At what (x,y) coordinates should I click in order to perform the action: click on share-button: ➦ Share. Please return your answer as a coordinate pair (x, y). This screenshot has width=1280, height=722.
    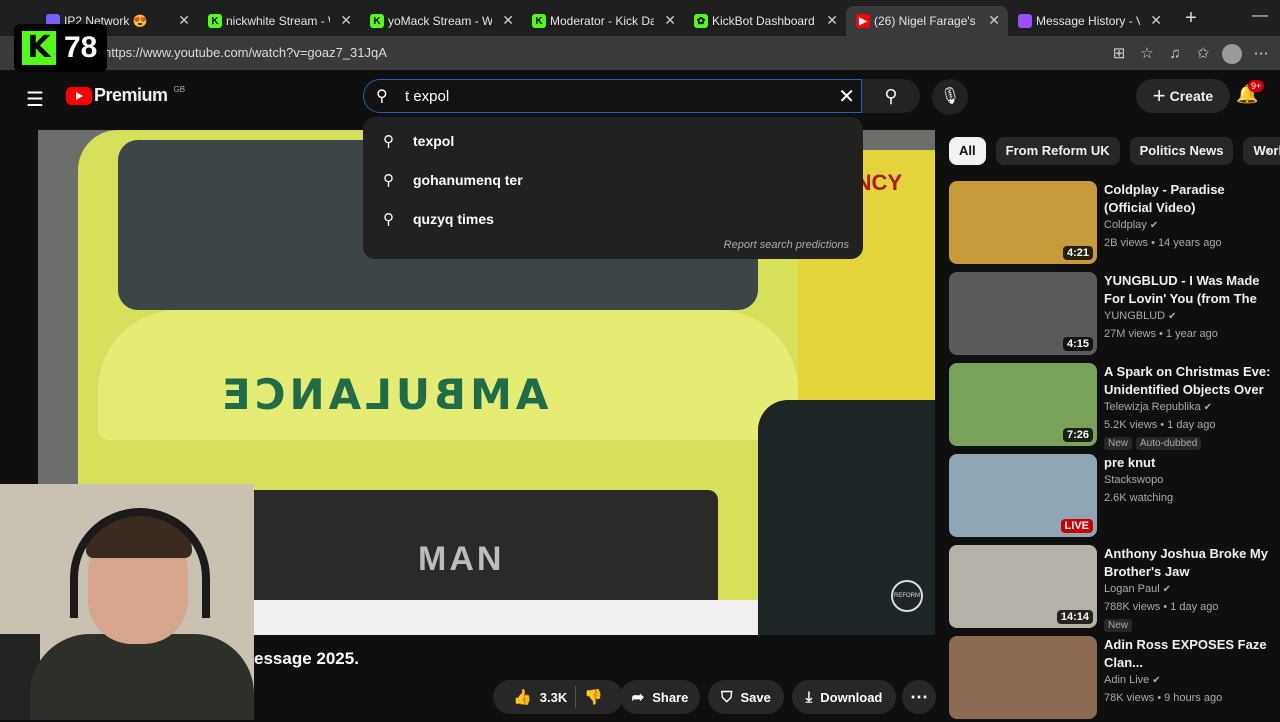
    Looking at the image, I should click on (660, 697).